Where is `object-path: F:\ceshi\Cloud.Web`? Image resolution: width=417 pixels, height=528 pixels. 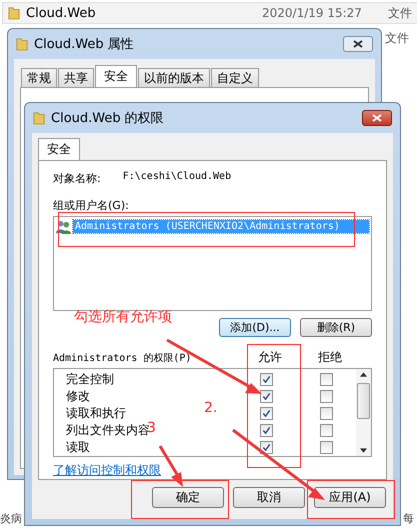
object-path: F:\ceshi\Cloud.Web is located at coordinates (177, 177).